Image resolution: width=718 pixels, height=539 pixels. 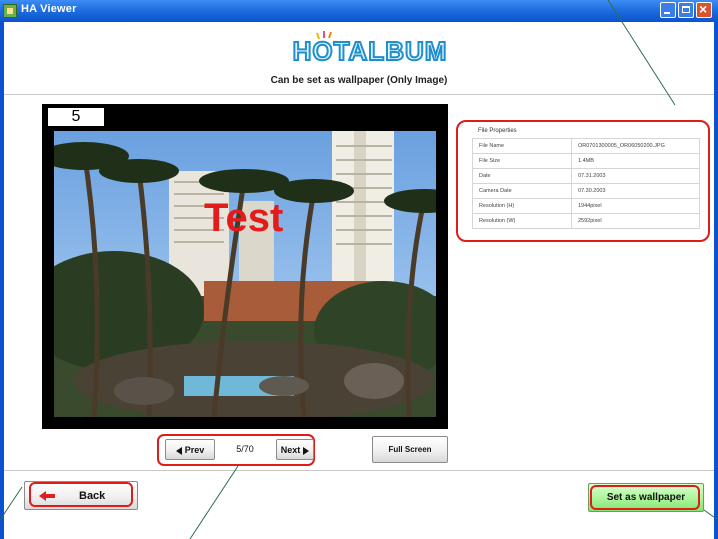 I want to click on window-title: HA Viewer, so click(x=49, y=9).